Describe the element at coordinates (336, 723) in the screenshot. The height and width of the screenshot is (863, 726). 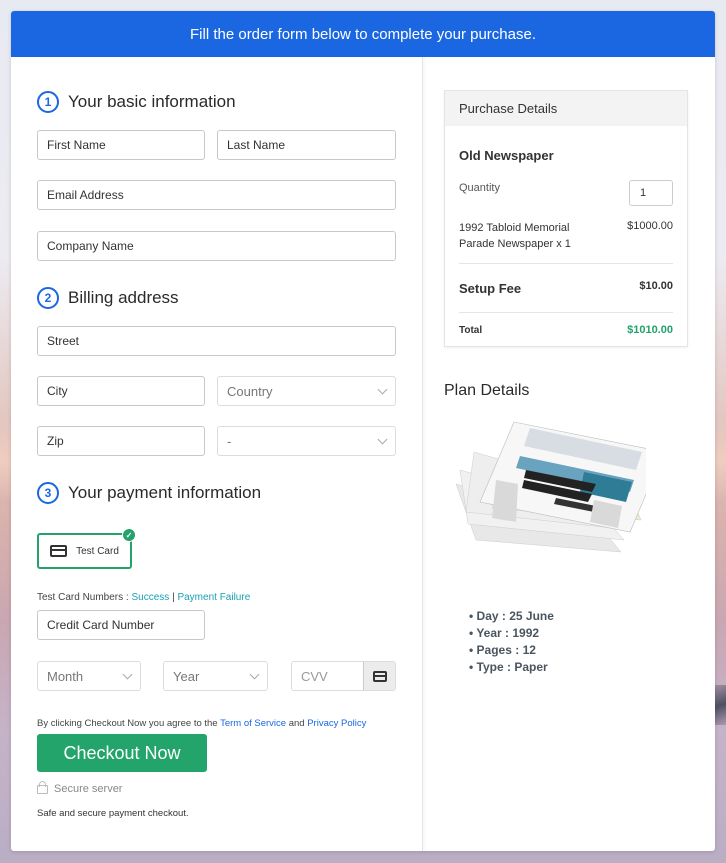
I see `privacy-policy-link: Privacy Policy` at that location.